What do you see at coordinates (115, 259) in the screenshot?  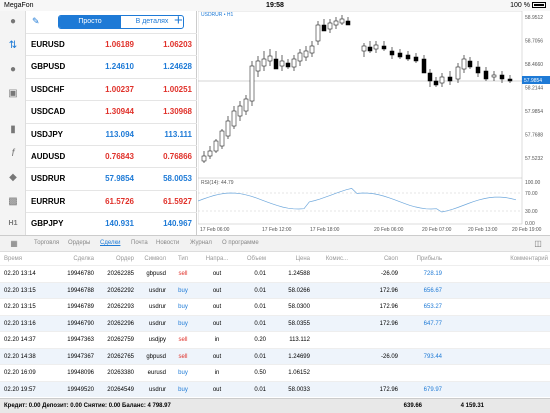 I see `column-header: Ордер` at bounding box center [115, 259].